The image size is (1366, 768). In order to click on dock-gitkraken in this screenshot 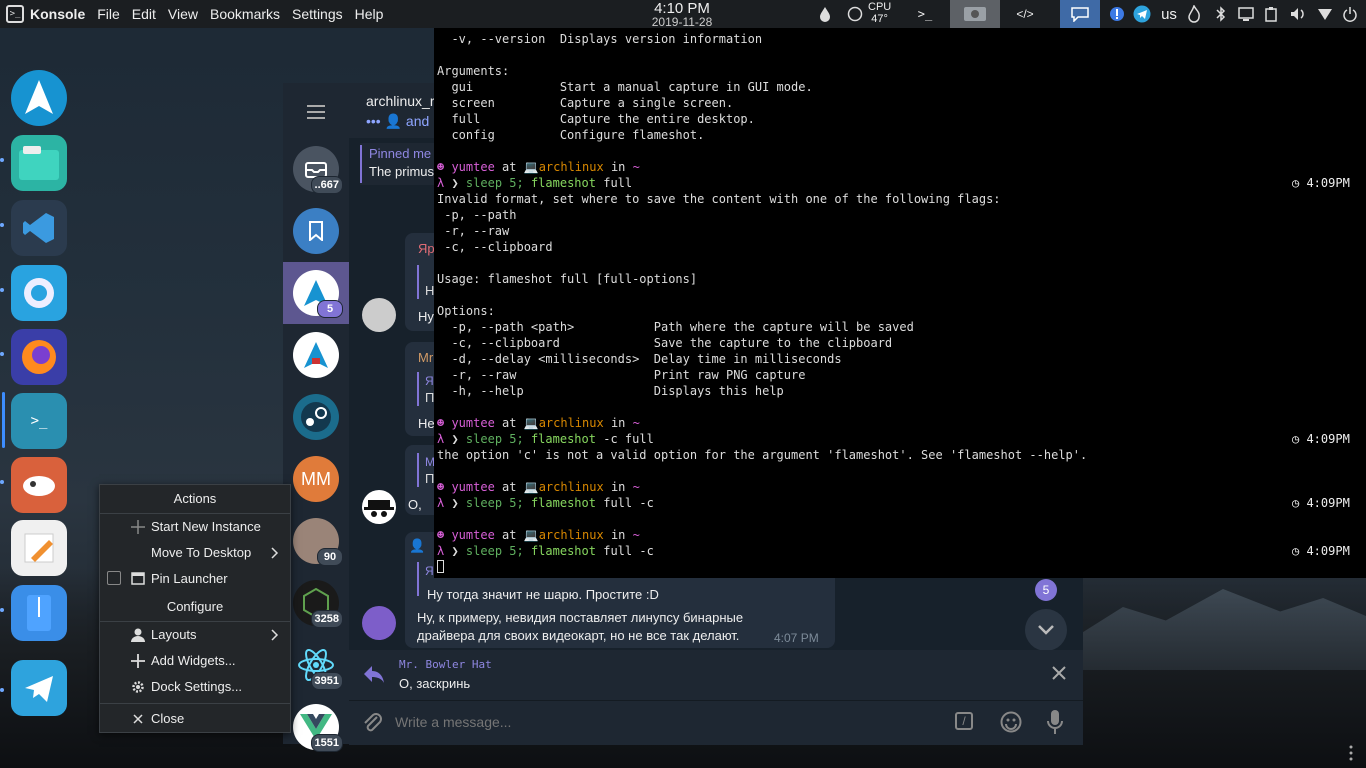, I will do `click(39, 485)`.